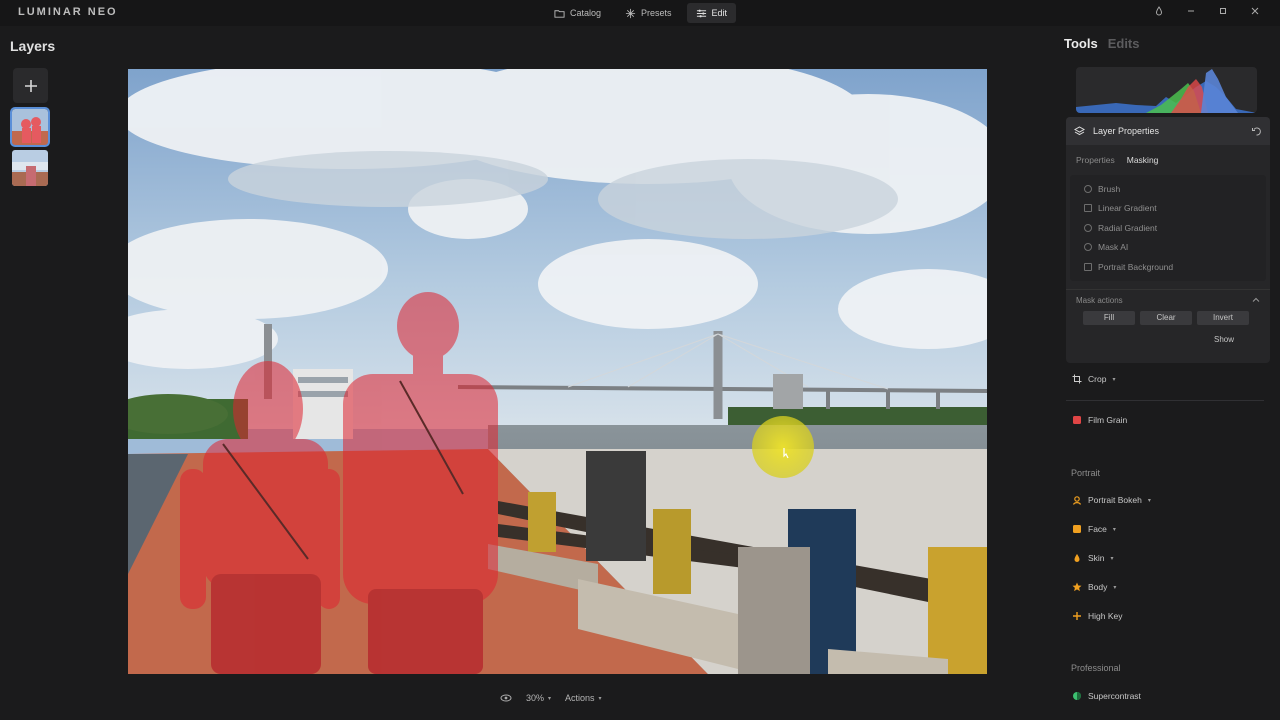  Describe the element at coordinates (1077, 616) in the screenshot. I see `high-key-icon` at that location.